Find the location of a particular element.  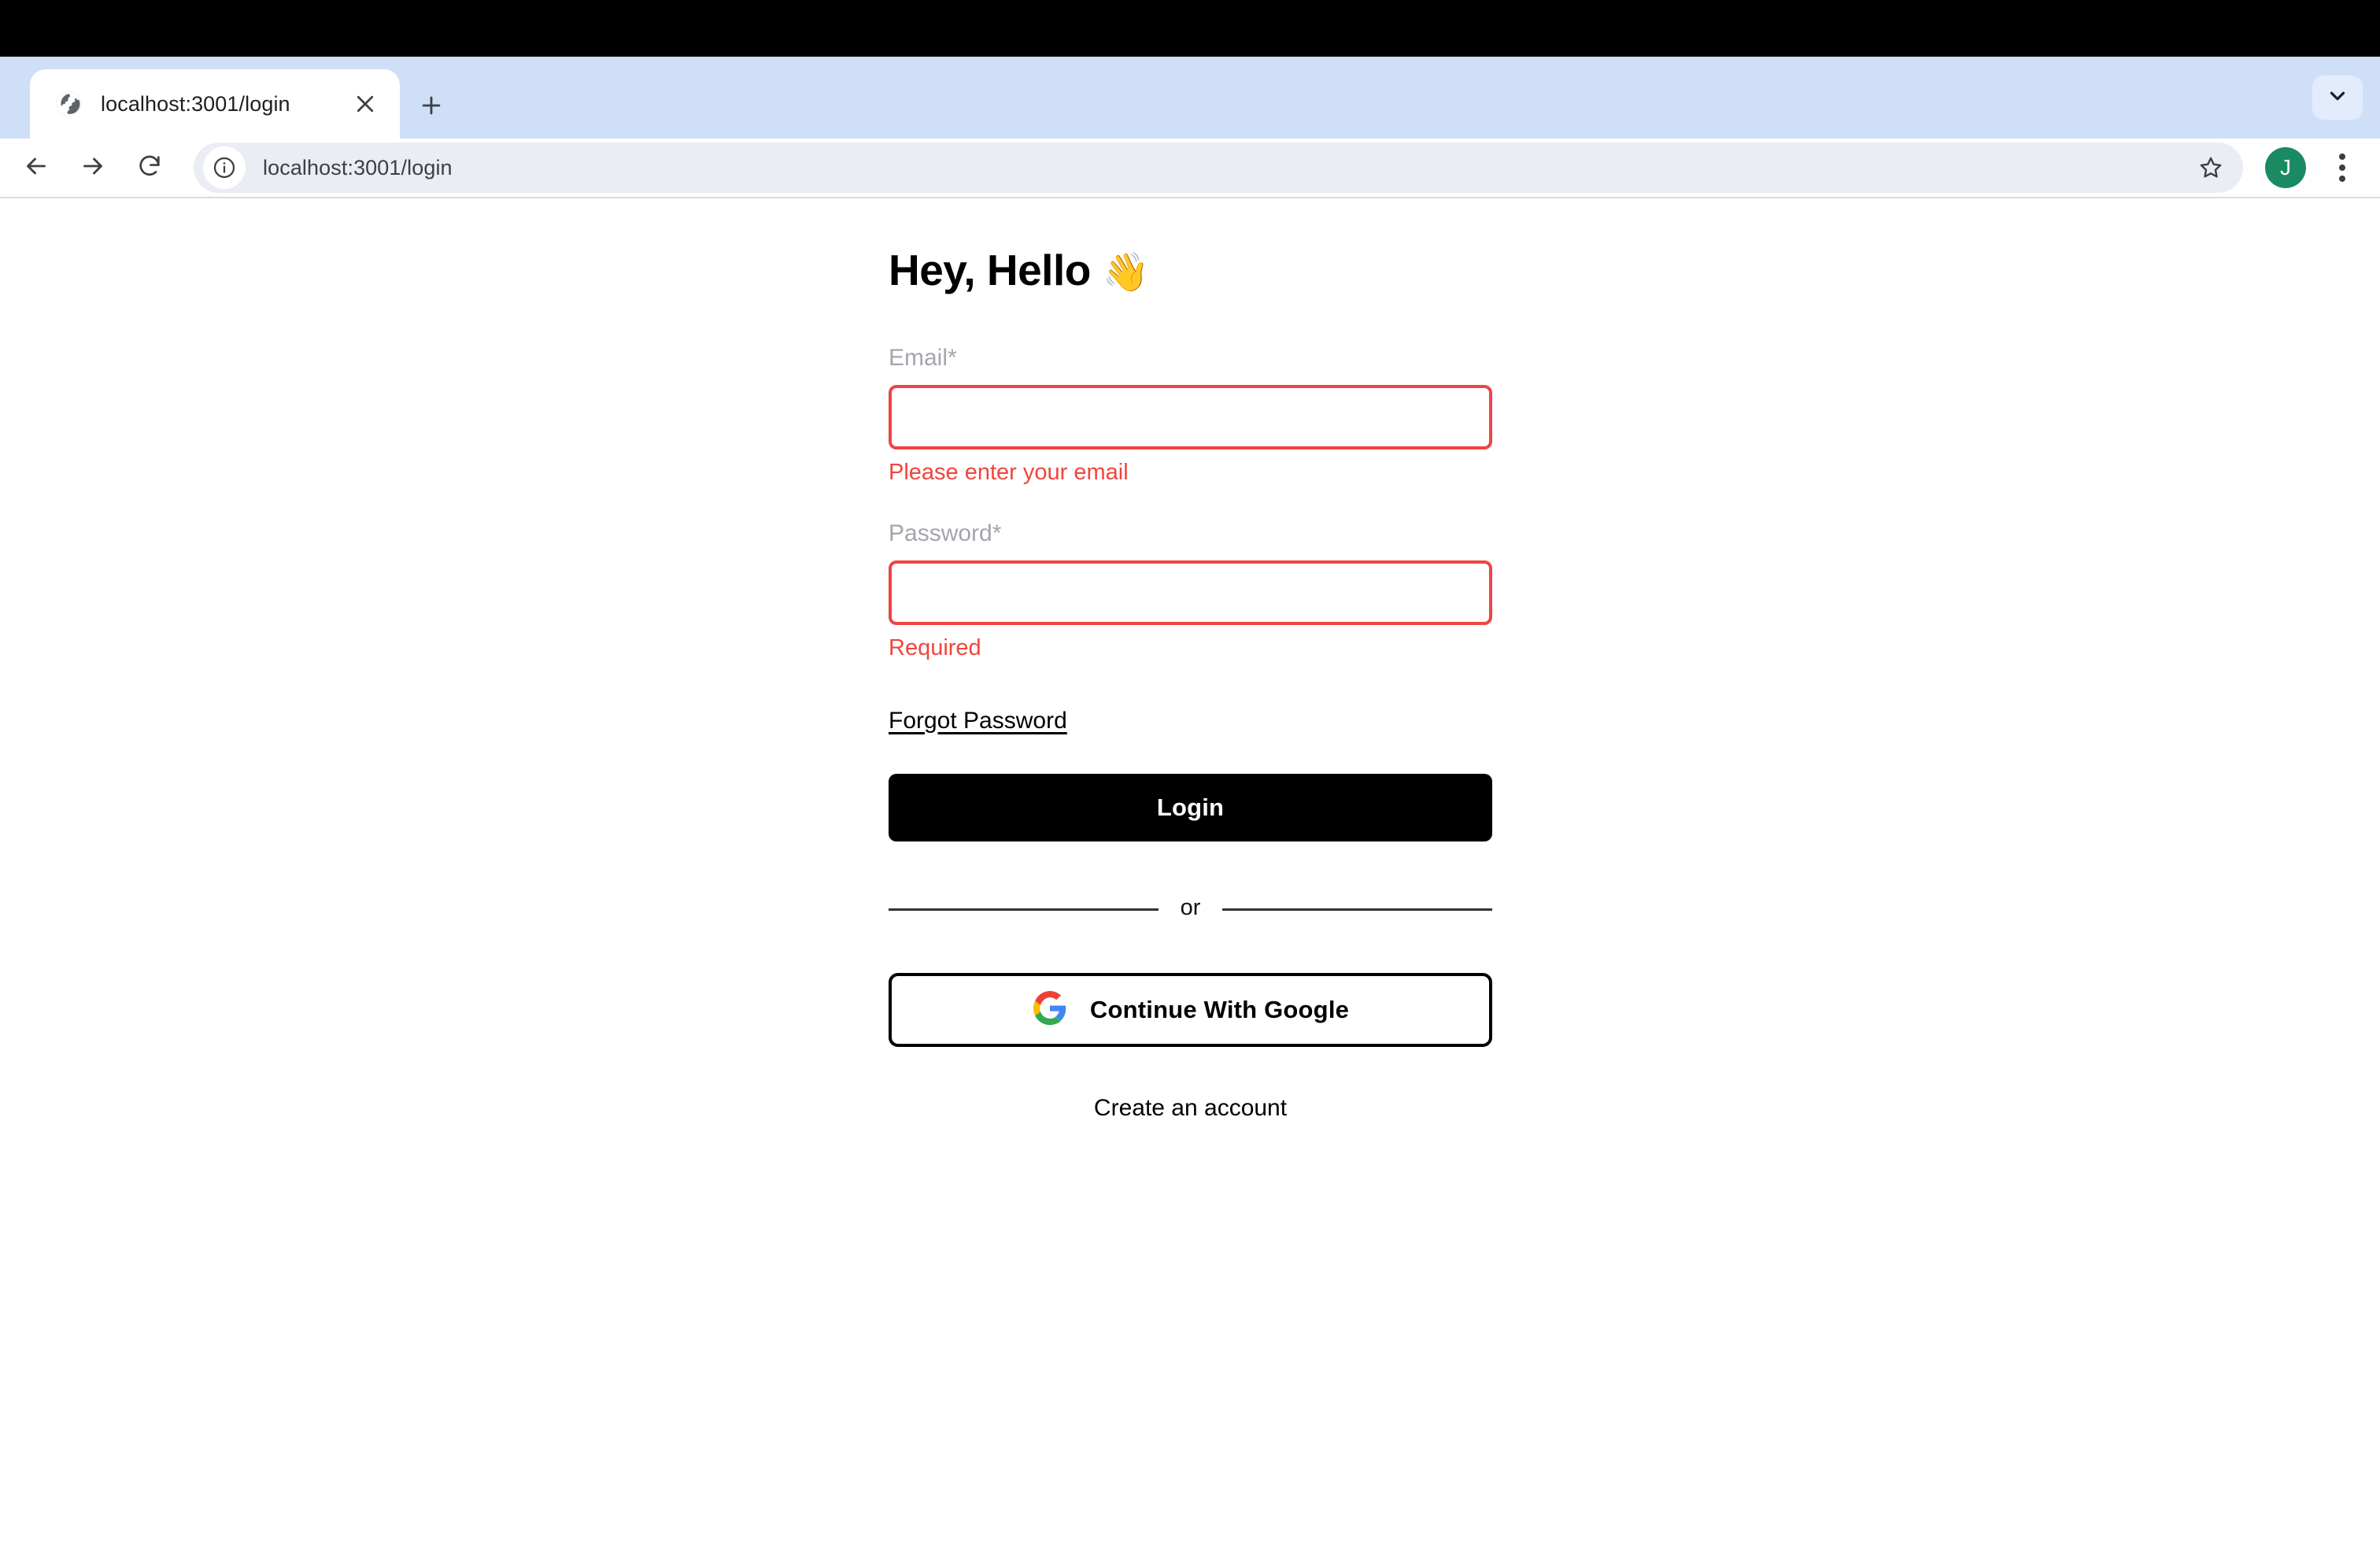

avatar: J is located at coordinates (2285, 167).